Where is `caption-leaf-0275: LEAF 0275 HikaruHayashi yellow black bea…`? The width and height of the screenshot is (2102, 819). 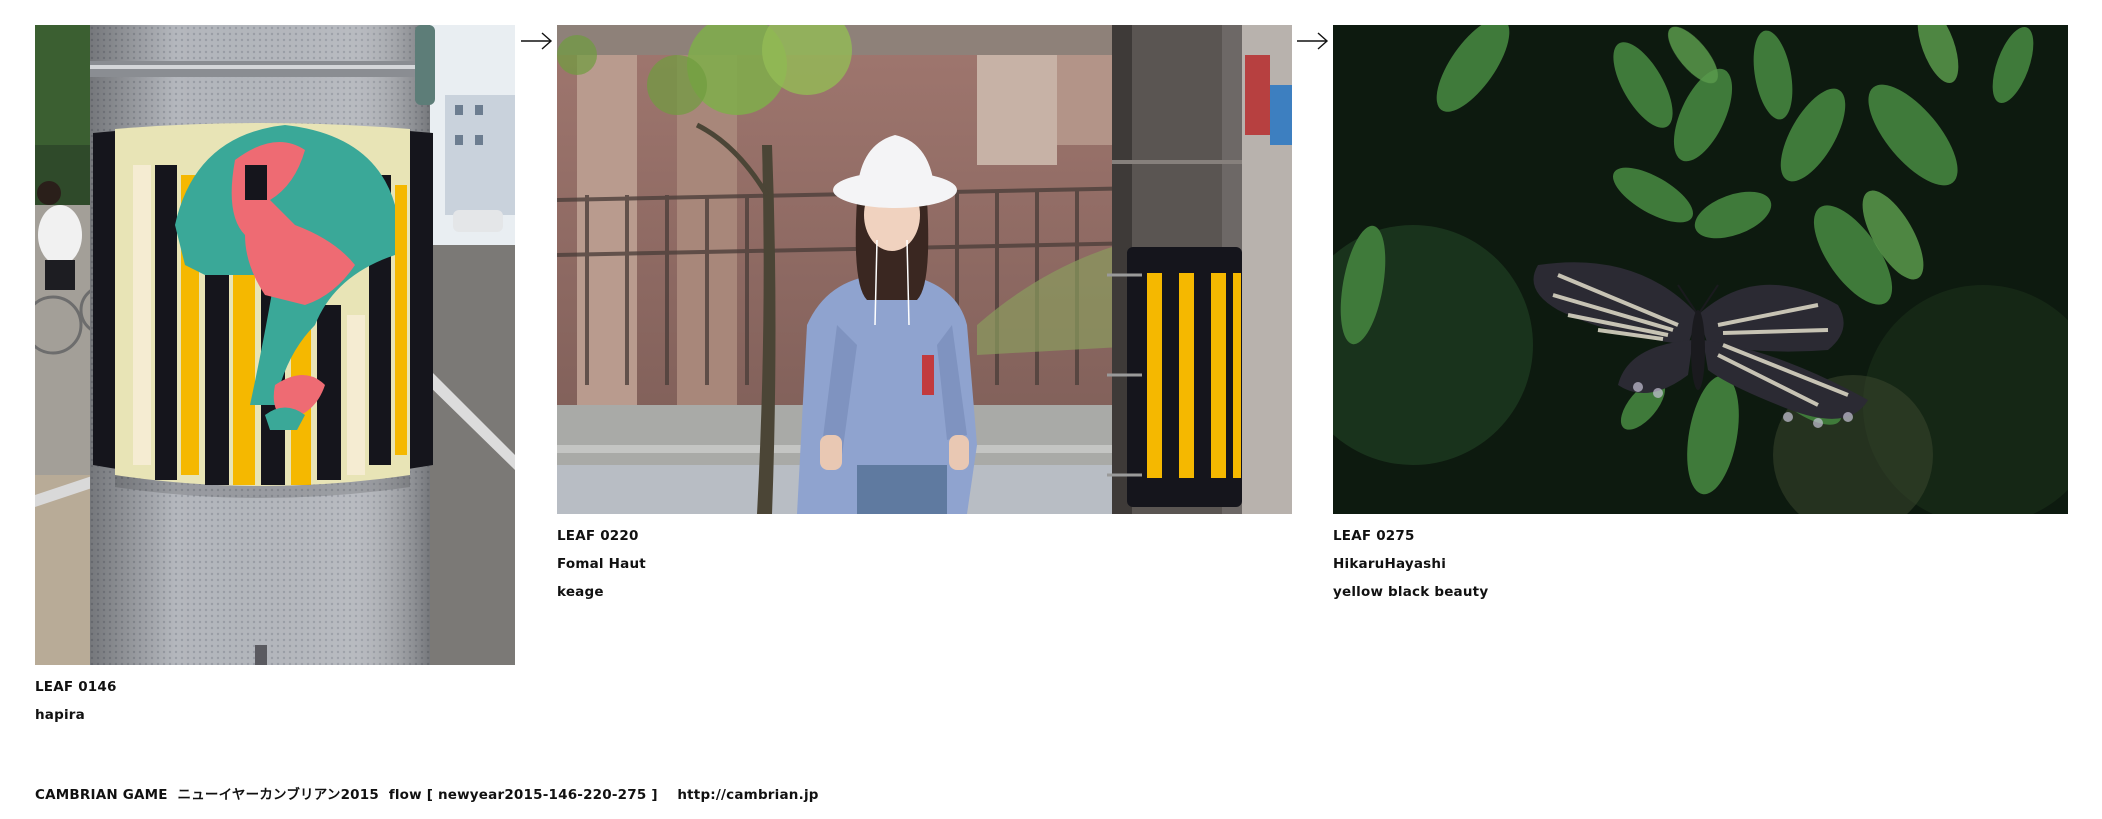
caption-leaf-0275: LEAF 0275 HikaruHayashi yellow black bea… is located at coordinates (1700, 564).